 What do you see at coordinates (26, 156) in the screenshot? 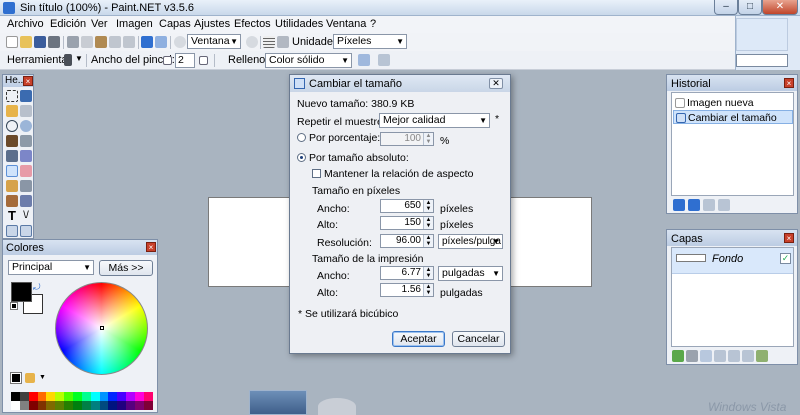
I see `gradient-icon` at bounding box center [26, 156].